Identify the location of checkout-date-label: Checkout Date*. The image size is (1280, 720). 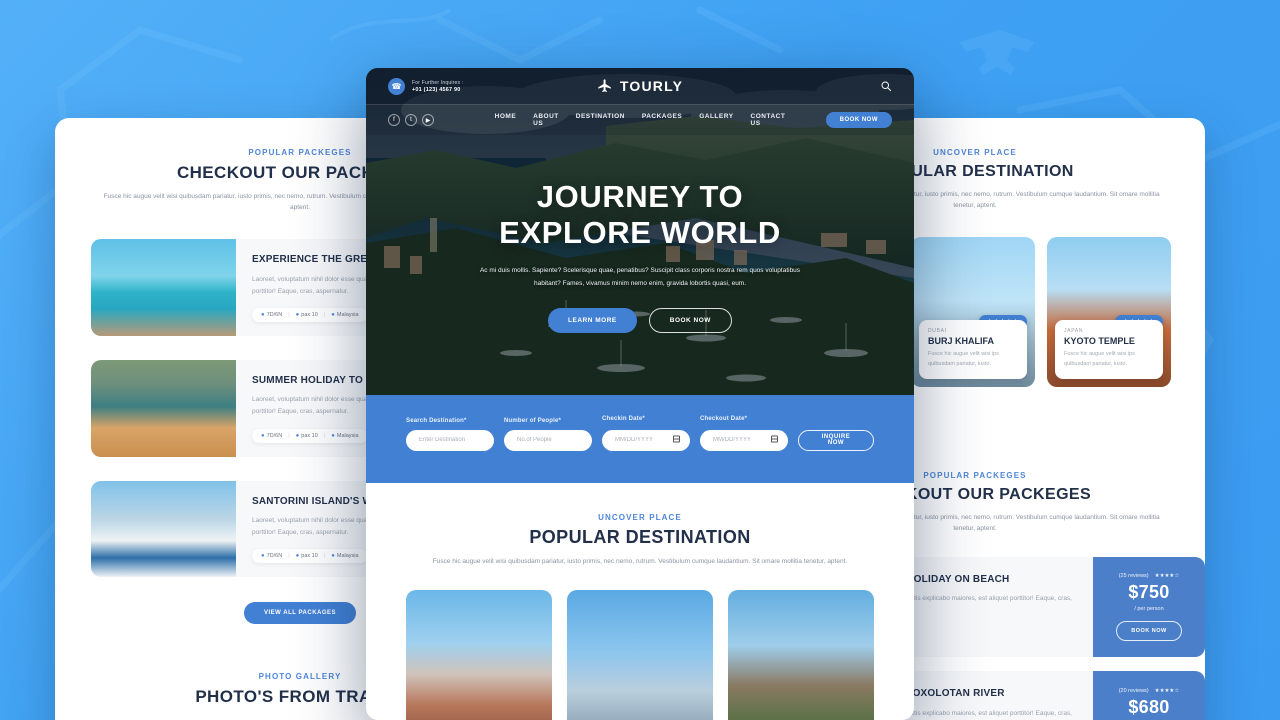
(724, 419).